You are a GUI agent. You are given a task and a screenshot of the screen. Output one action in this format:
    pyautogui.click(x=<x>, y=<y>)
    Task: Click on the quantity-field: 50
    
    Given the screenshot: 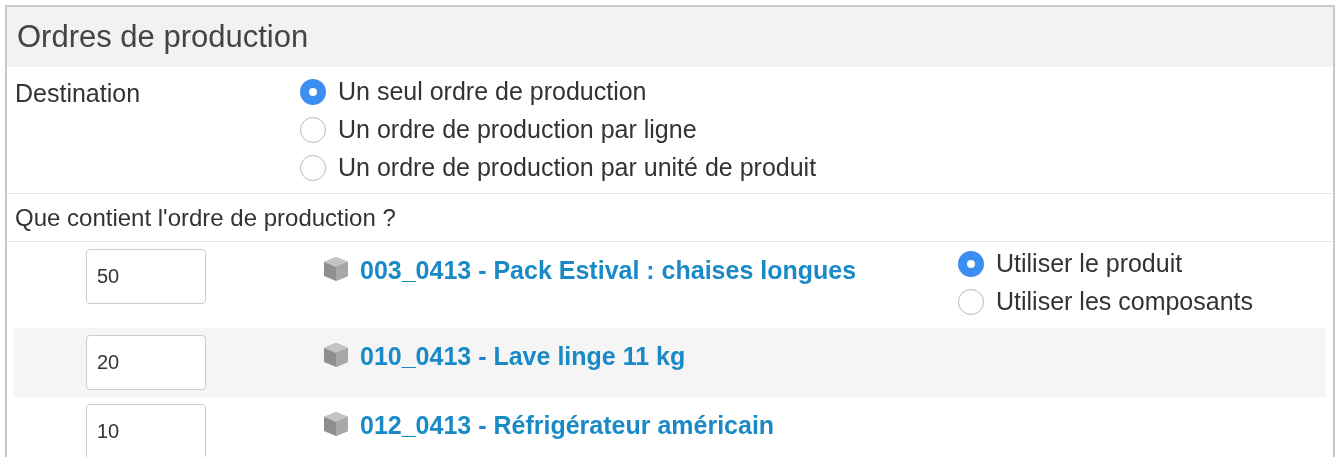 What is the action you would take?
    pyautogui.click(x=146, y=276)
    